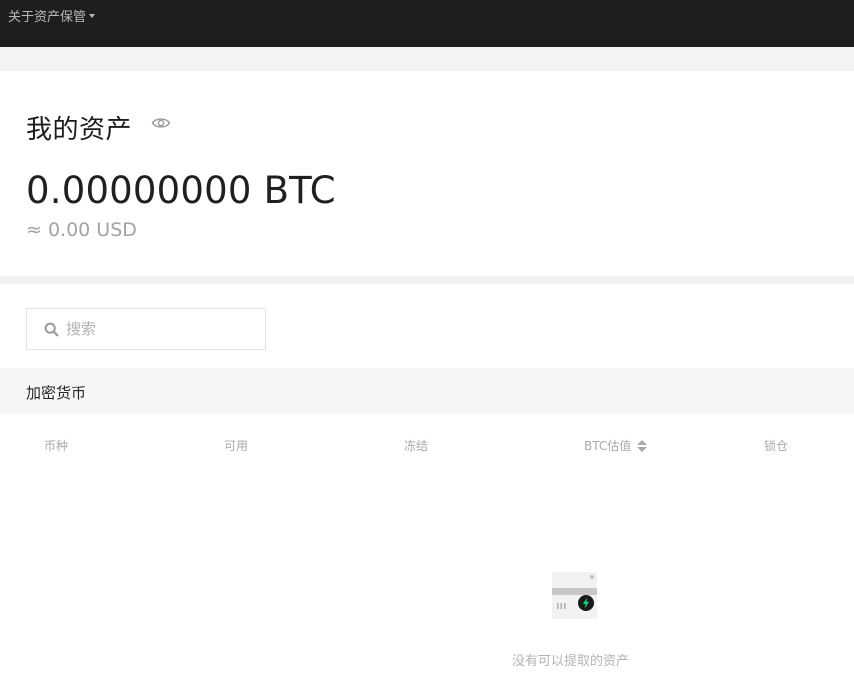 This screenshot has width=854, height=691. I want to click on column-header-locked: 锁仓, so click(776, 445).